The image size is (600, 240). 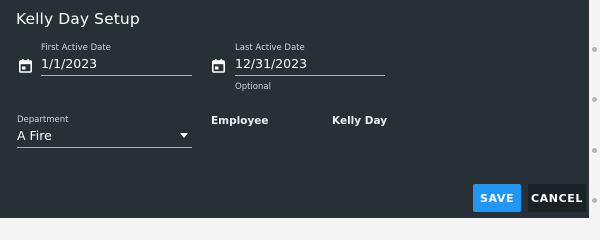 What do you see at coordinates (69, 63) in the screenshot?
I see `first-active-date-input: 1/1/2023` at bounding box center [69, 63].